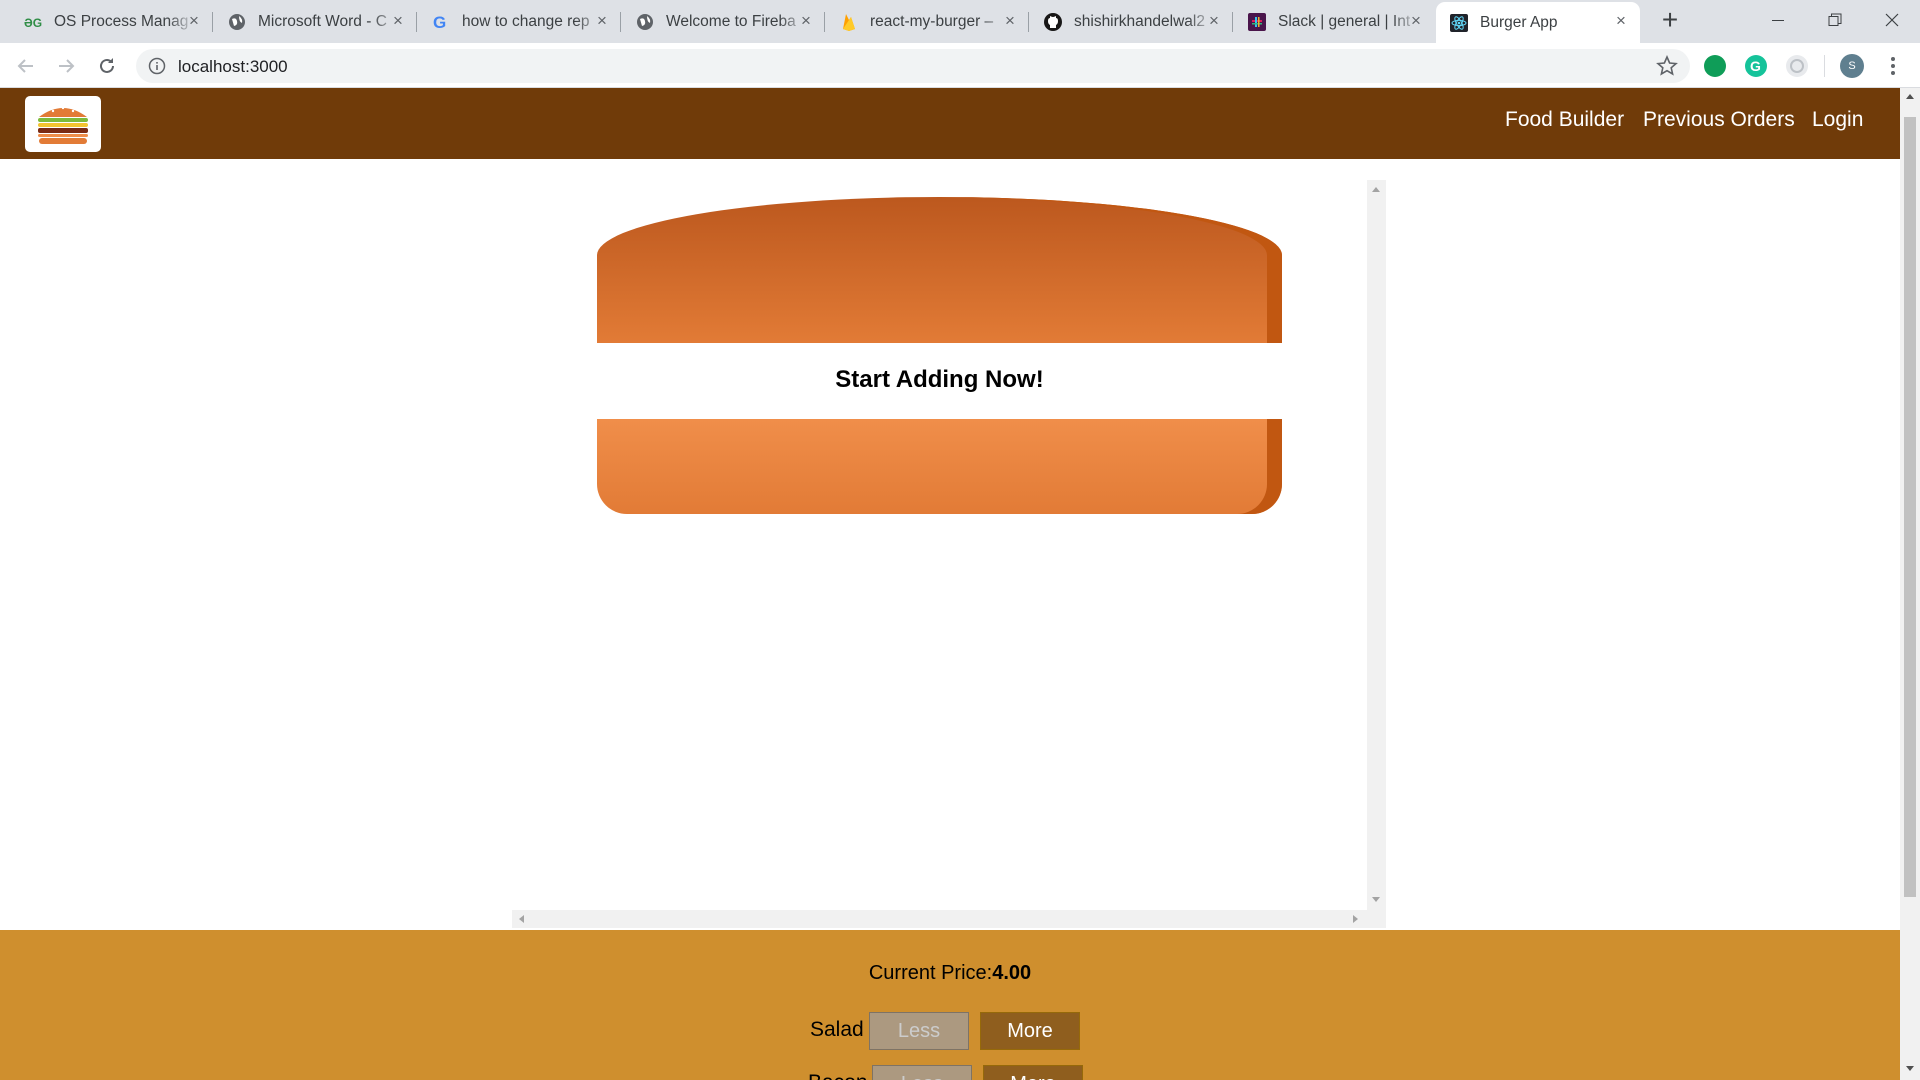 Image resolution: width=1920 pixels, height=1080 pixels. I want to click on browser-tab: Microsoft Word - C ×, so click(315, 21).